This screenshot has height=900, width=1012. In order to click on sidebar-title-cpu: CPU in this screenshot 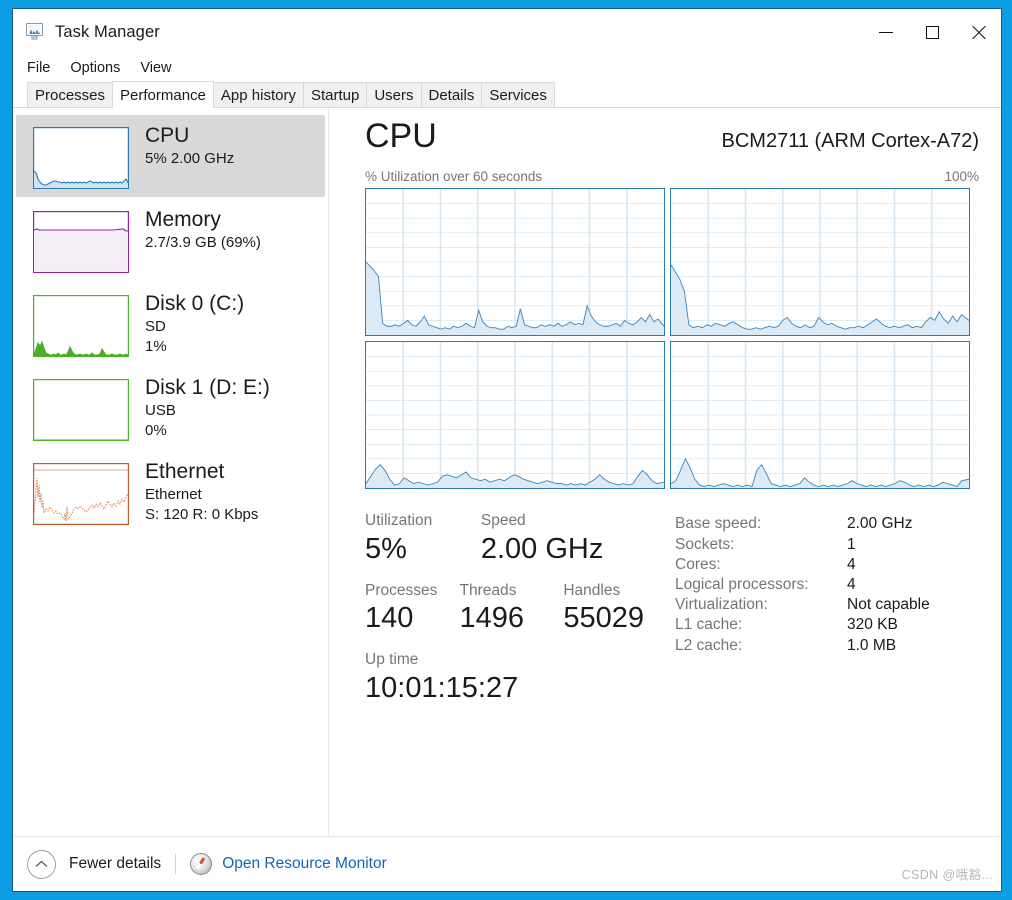, I will do `click(167, 135)`.